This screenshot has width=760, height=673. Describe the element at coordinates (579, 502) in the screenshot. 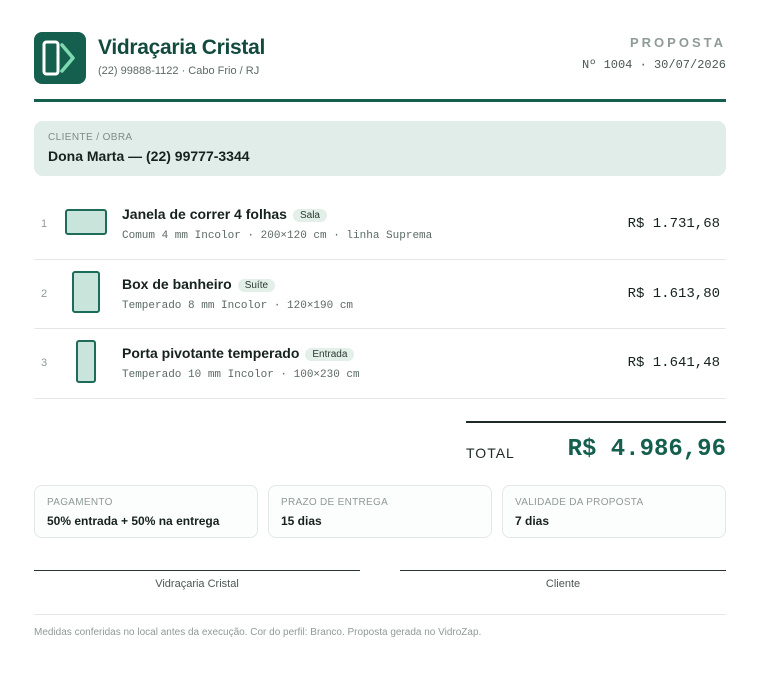

I see `validity-label: VALIDADE DA PROPOSTA` at that location.